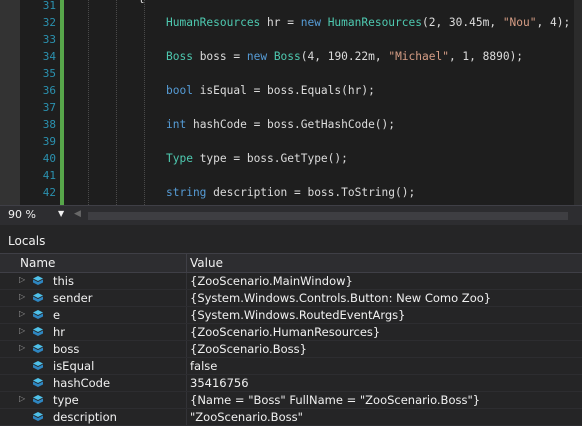 Image resolution: width=582 pixels, height=426 pixels. Describe the element at coordinates (219, 383) in the screenshot. I see `local-value: 35416756` at that location.